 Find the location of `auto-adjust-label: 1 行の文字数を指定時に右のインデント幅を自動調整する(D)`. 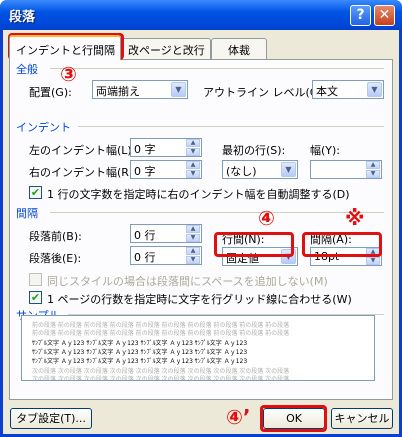

auto-adjust-label: 1 行の文字数を指定時に右のインデント幅を自動調整する(D) is located at coordinates (198, 194).